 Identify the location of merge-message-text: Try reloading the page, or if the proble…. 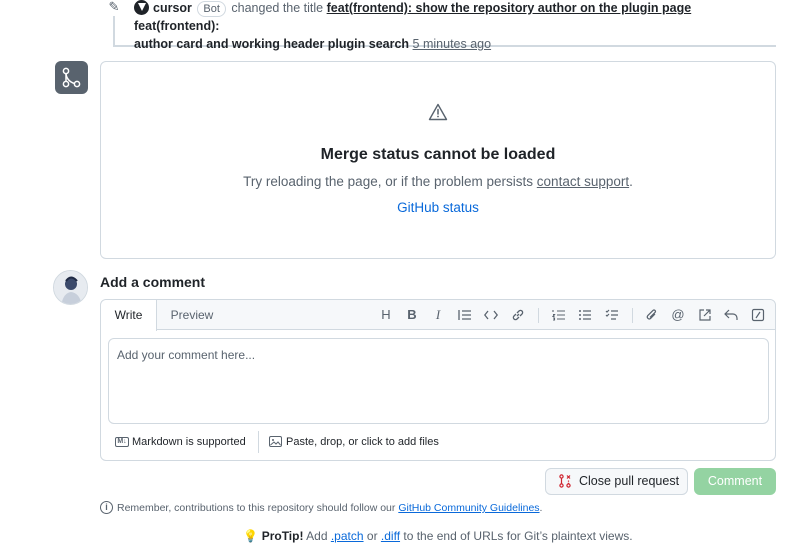
(388, 181).